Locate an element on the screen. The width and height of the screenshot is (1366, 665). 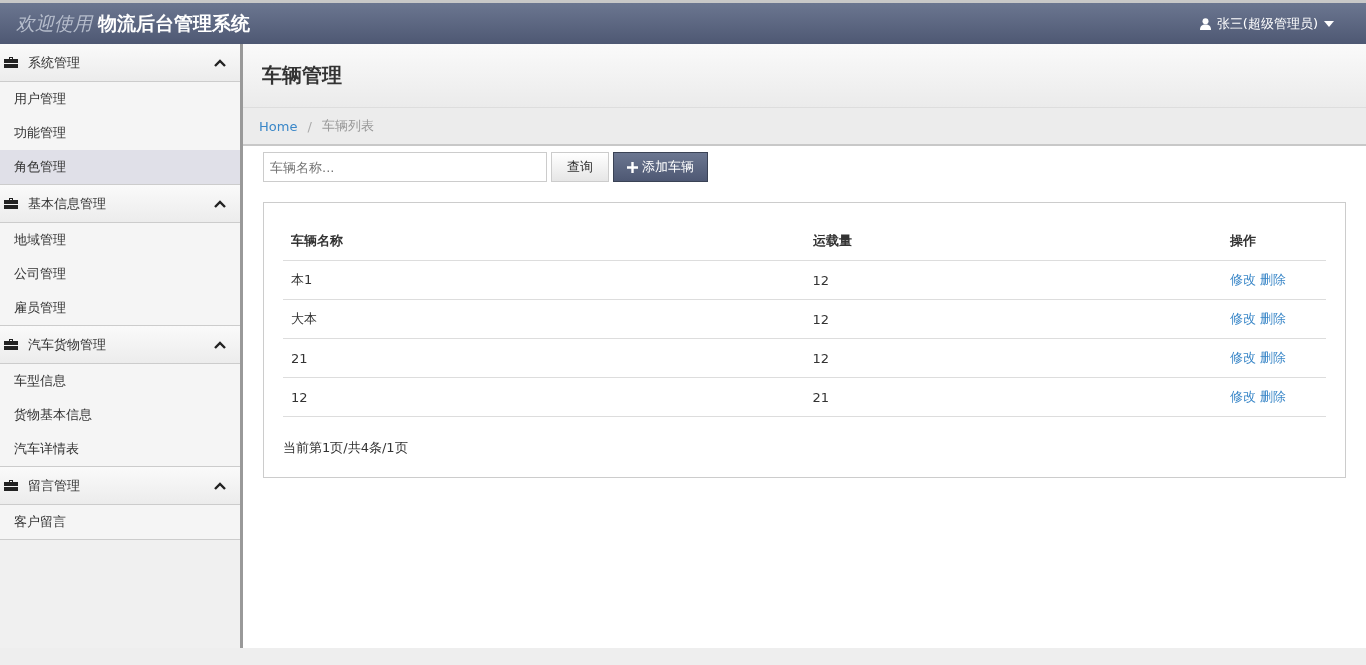
page-title: 车辆管理 is located at coordinates (302, 75).